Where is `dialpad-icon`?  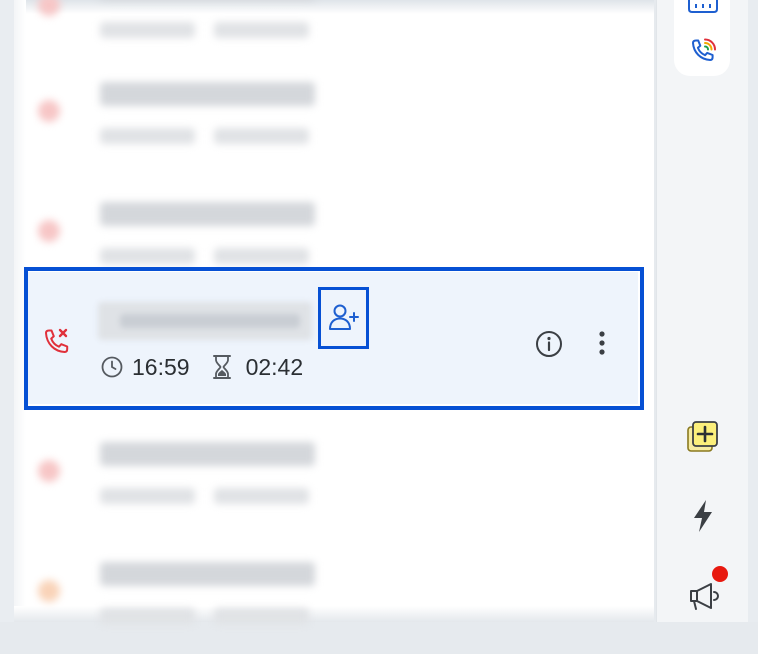 dialpad-icon is located at coordinates (703, 7).